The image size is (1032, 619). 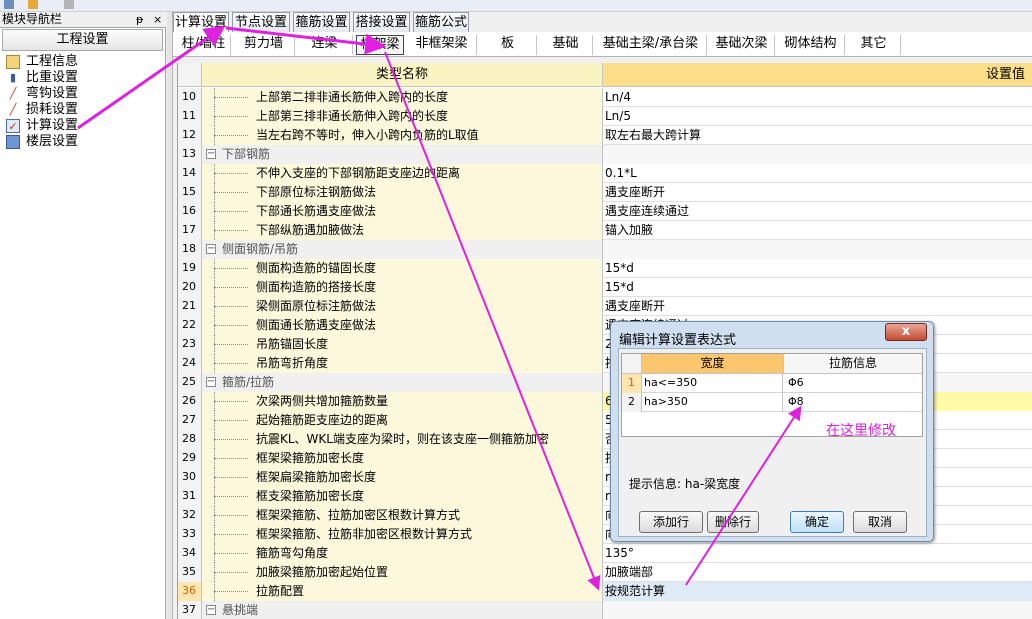 I want to click on setting-value-cell: 135°, so click(x=817, y=553).